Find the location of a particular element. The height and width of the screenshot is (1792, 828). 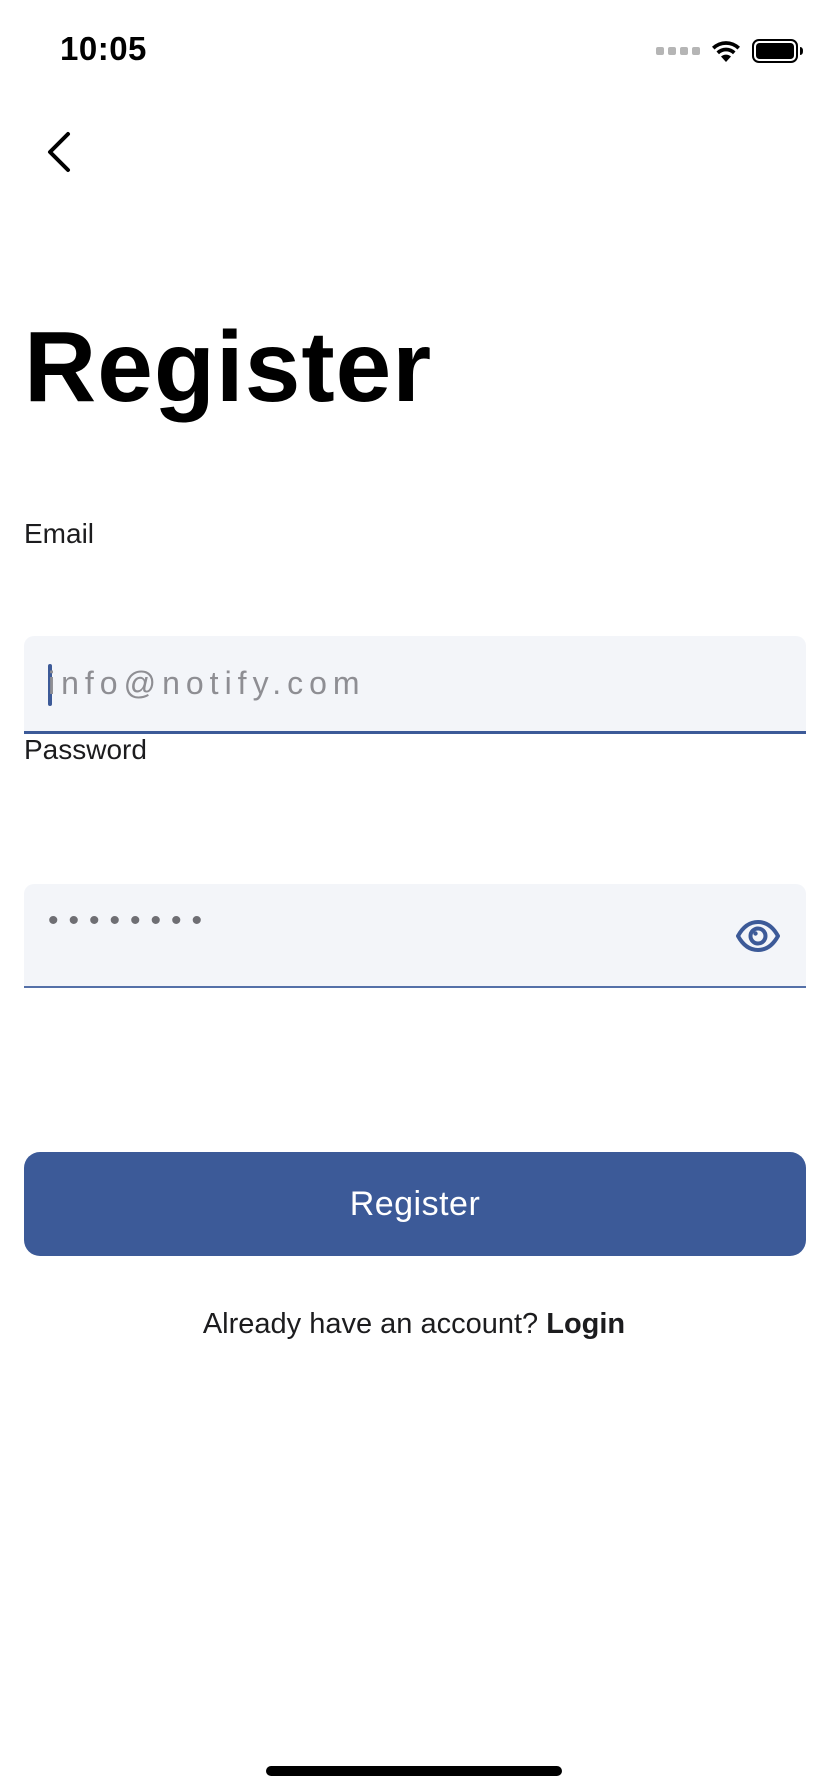

email-label: Email is located at coordinates (59, 533).